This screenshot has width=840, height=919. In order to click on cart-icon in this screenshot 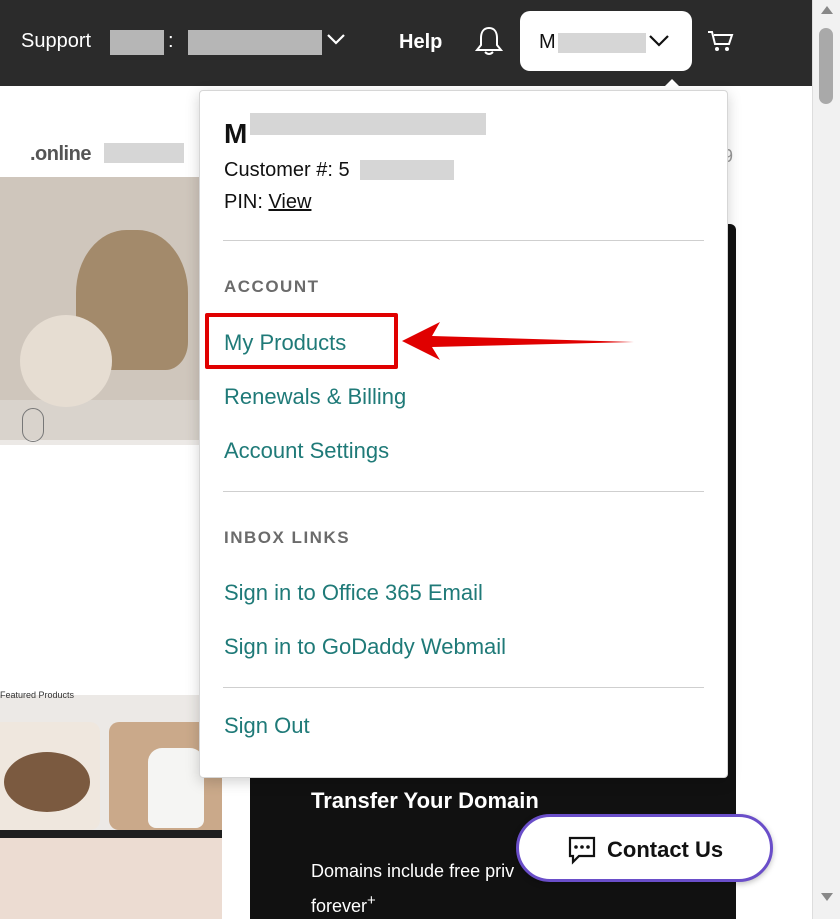, I will do `click(720, 41)`.